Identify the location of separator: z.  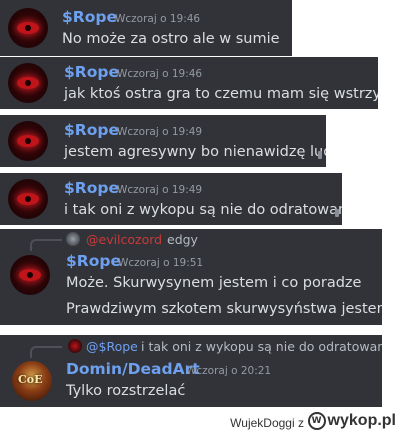
(301, 423).